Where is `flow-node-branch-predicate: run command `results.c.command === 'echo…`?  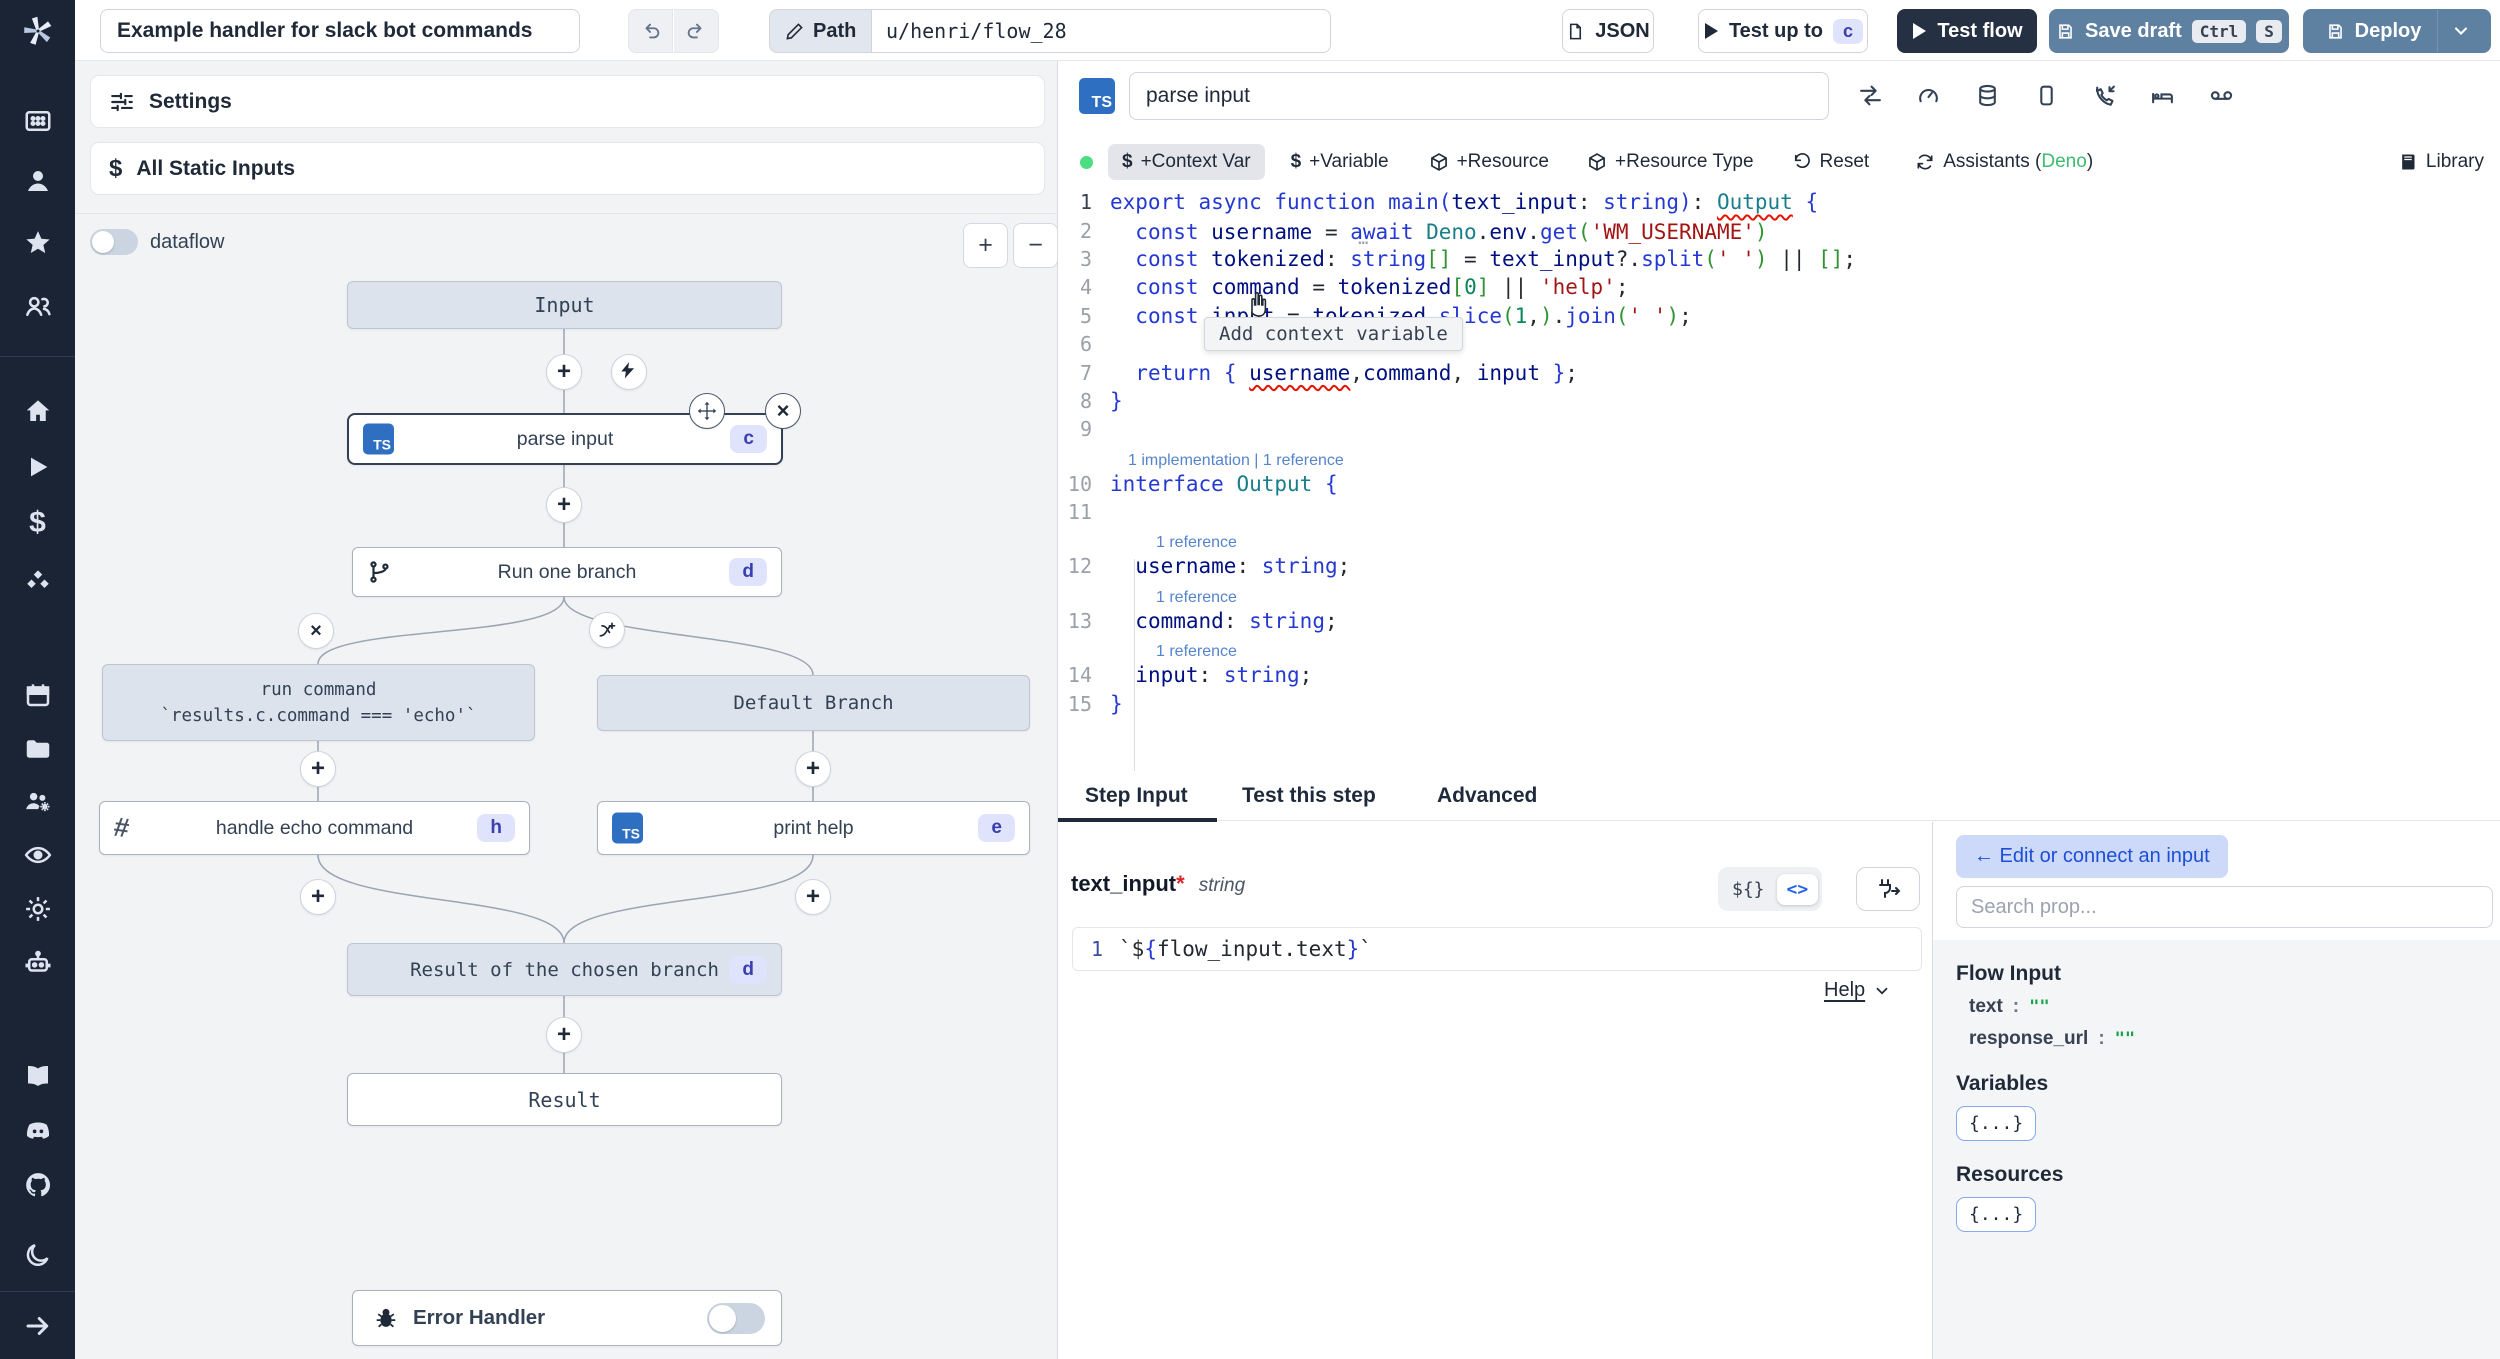
flow-node-branch-predicate: run command `results.c.command === 'echo… is located at coordinates (318, 702).